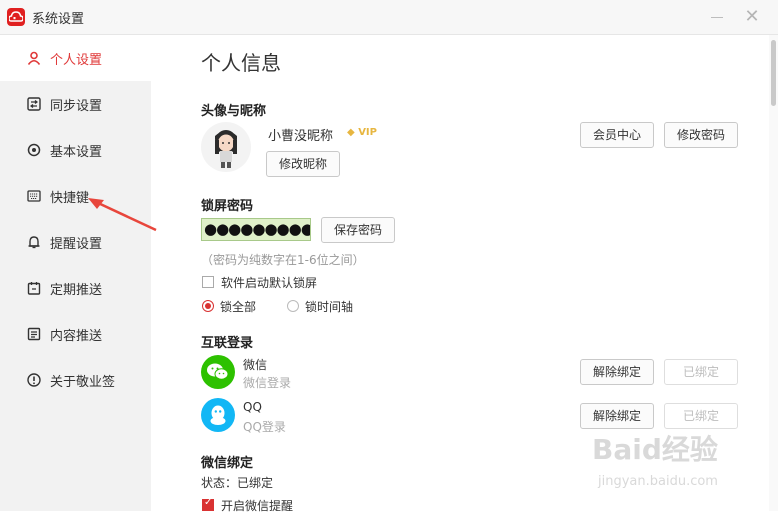 This screenshot has height=514, width=778. What do you see at coordinates (34, 288) in the screenshot?
I see `calendar-icon` at bounding box center [34, 288].